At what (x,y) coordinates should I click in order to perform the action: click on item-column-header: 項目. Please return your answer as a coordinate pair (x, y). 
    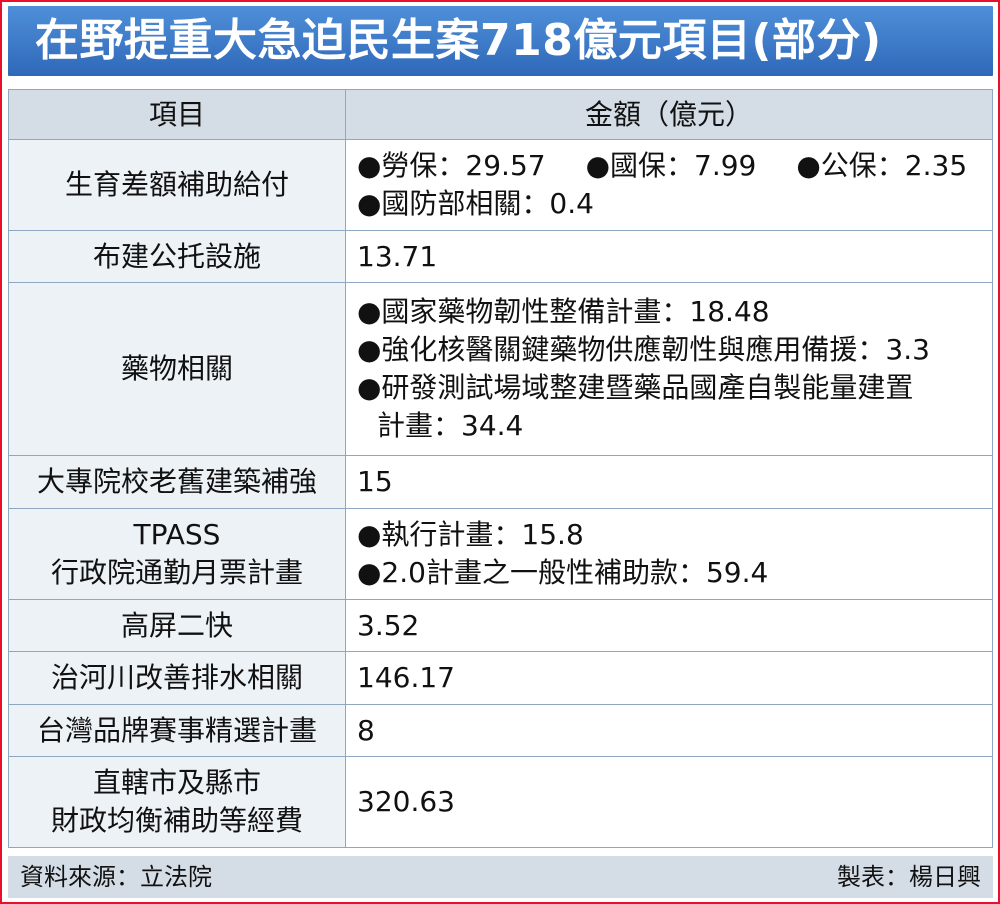
    Looking at the image, I should click on (177, 114).